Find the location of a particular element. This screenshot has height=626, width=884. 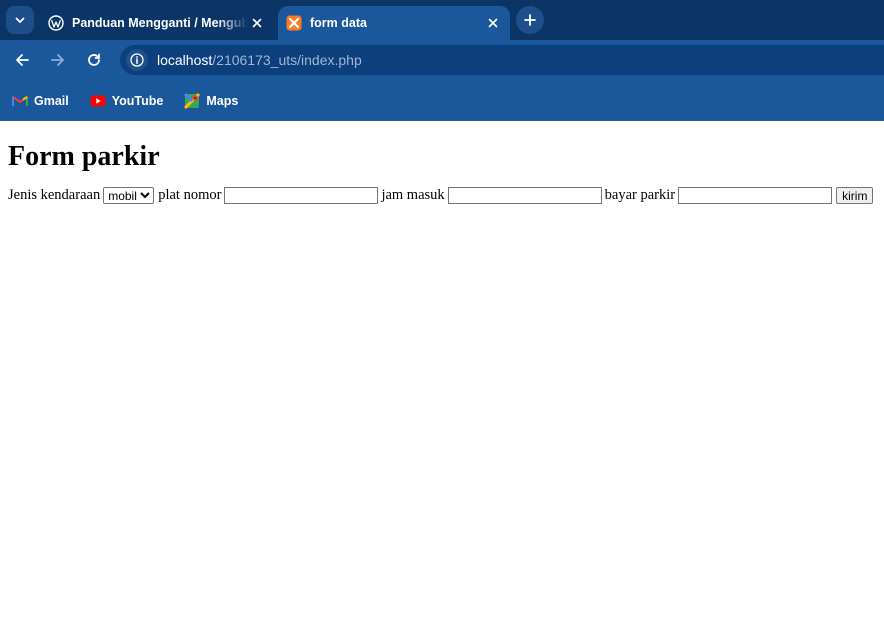

arrow-left-icon is located at coordinates (22, 60).